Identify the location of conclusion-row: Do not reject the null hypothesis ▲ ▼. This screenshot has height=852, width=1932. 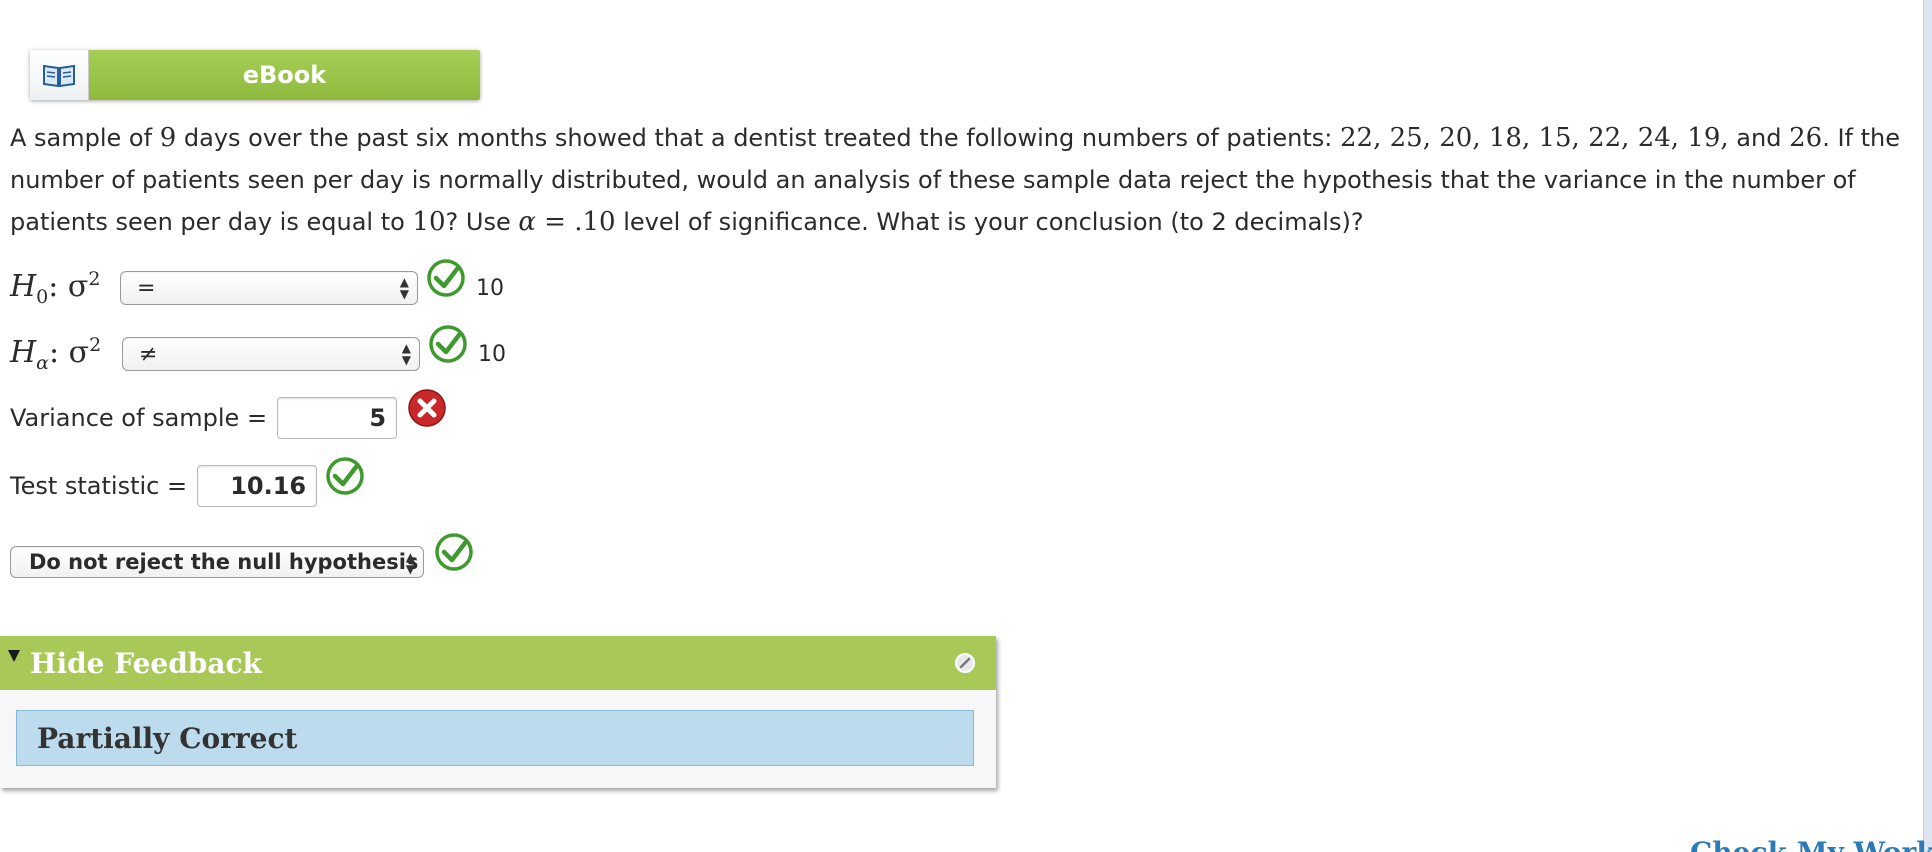
(242, 557).